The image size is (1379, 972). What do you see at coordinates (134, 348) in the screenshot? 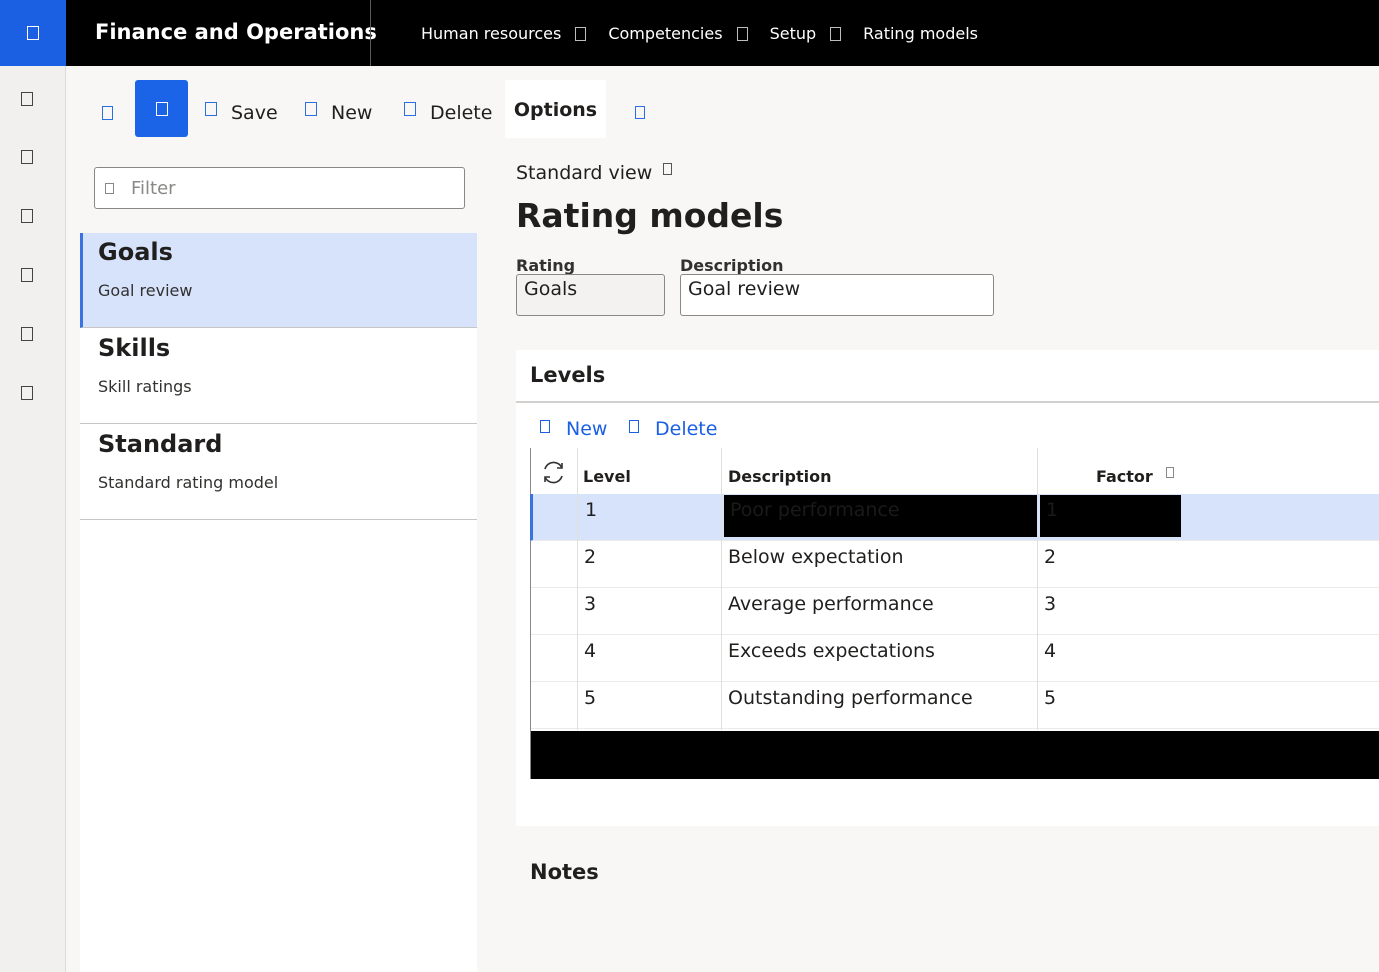
I see `list-item-title: Skills` at bounding box center [134, 348].